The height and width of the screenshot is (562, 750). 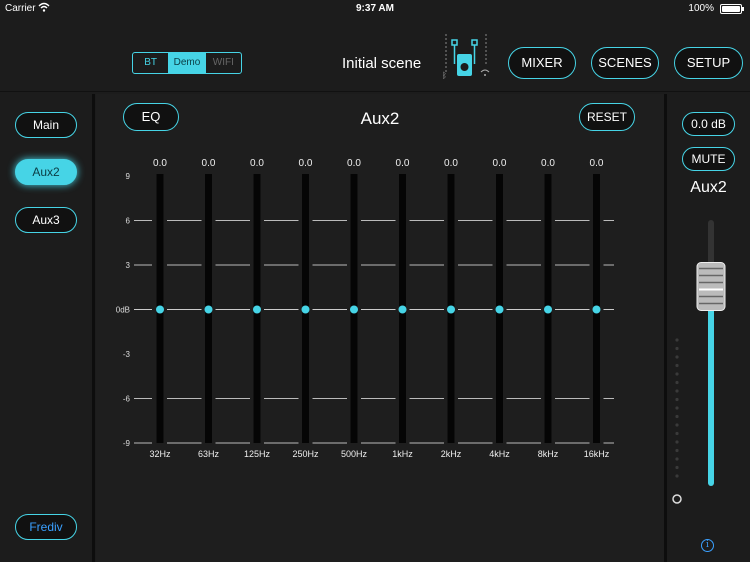 I want to click on eq-scale-label: 0dB, so click(x=123, y=310).